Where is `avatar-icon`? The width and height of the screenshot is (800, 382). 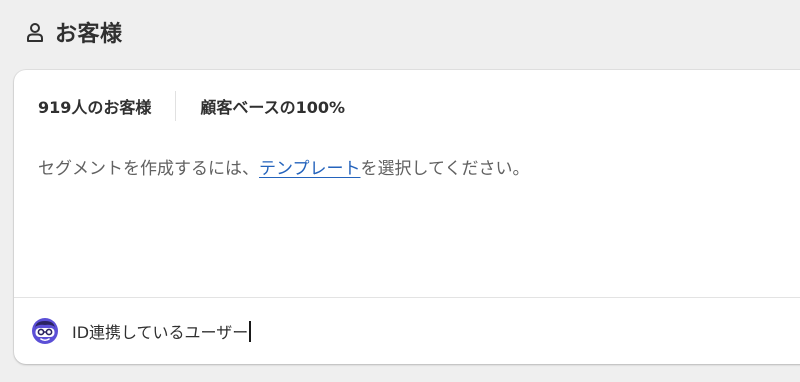
avatar-icon is located at coordinates (45, 331).